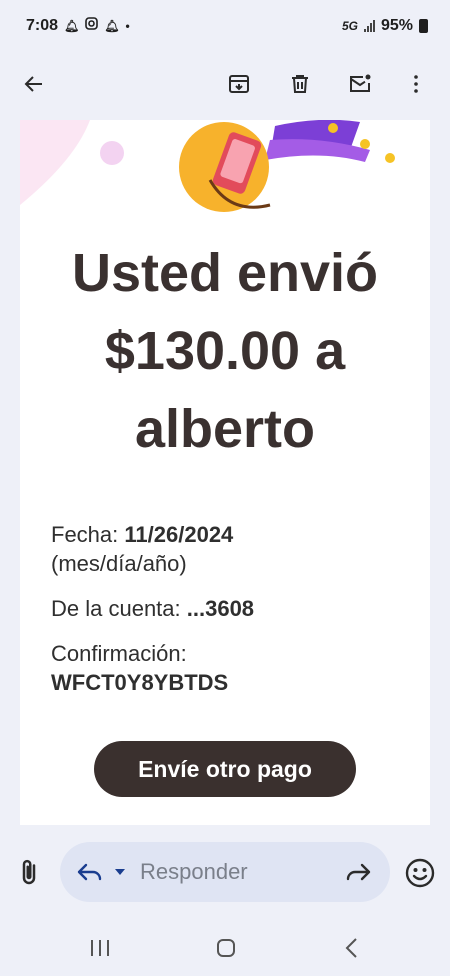  What do you see at coordinates (396, 25) in the screenshot?
I see `battery-percent: 95%` at bounding box center [396, 25].